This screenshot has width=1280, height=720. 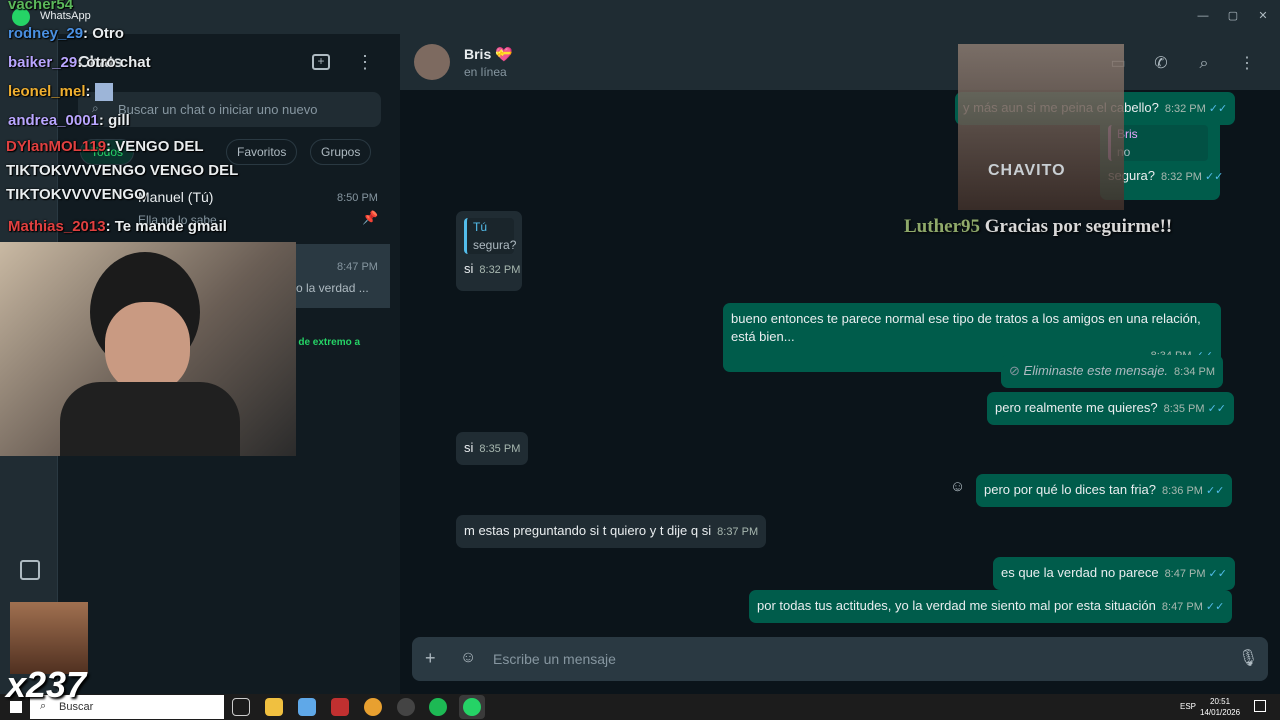 I want to click on search-placeholder: Buscar un chat o iniciar uno nuevo, so click(x=218, y=109).